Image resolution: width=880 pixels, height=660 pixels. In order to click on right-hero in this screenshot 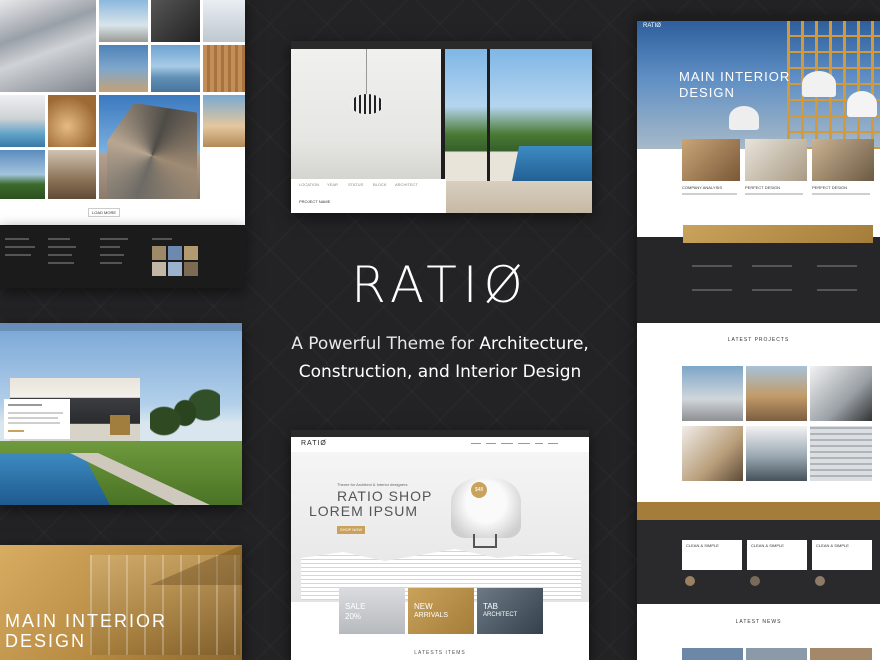, I will do `click(758, 85)`.